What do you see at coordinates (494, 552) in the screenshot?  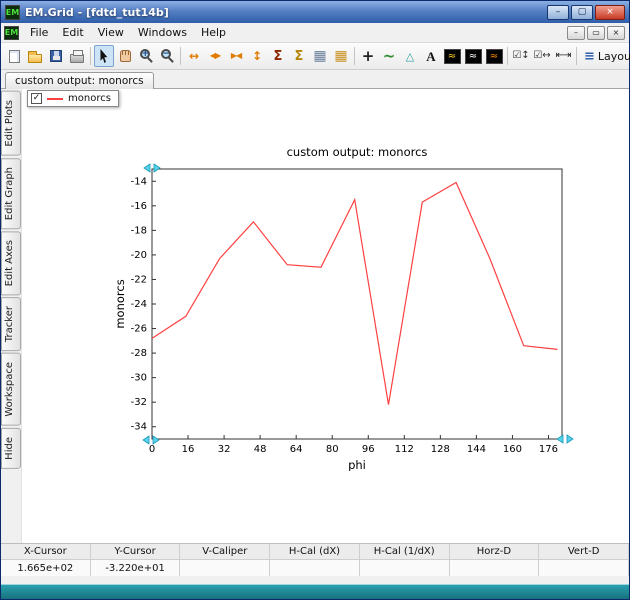 I see `status-col-horz-d: Horz-D` at bounding box center [494, 552].